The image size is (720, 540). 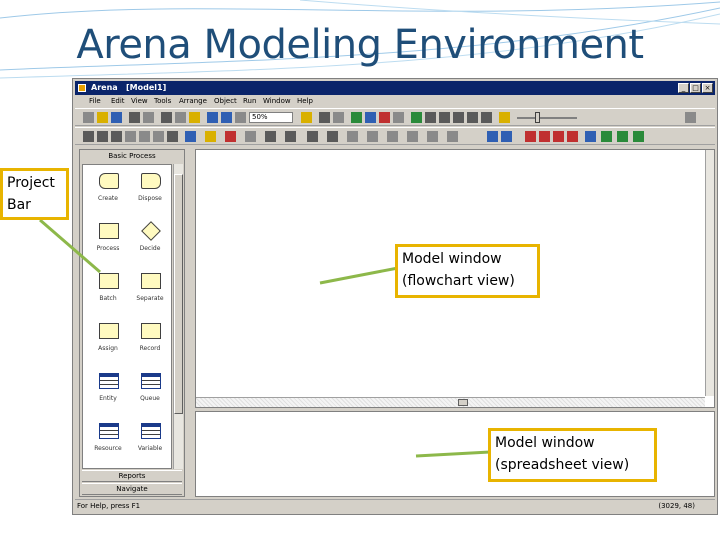 I want to click on callout-spreadsheet-view: Model window (spreadsheet view), so click(x=572, y=455).